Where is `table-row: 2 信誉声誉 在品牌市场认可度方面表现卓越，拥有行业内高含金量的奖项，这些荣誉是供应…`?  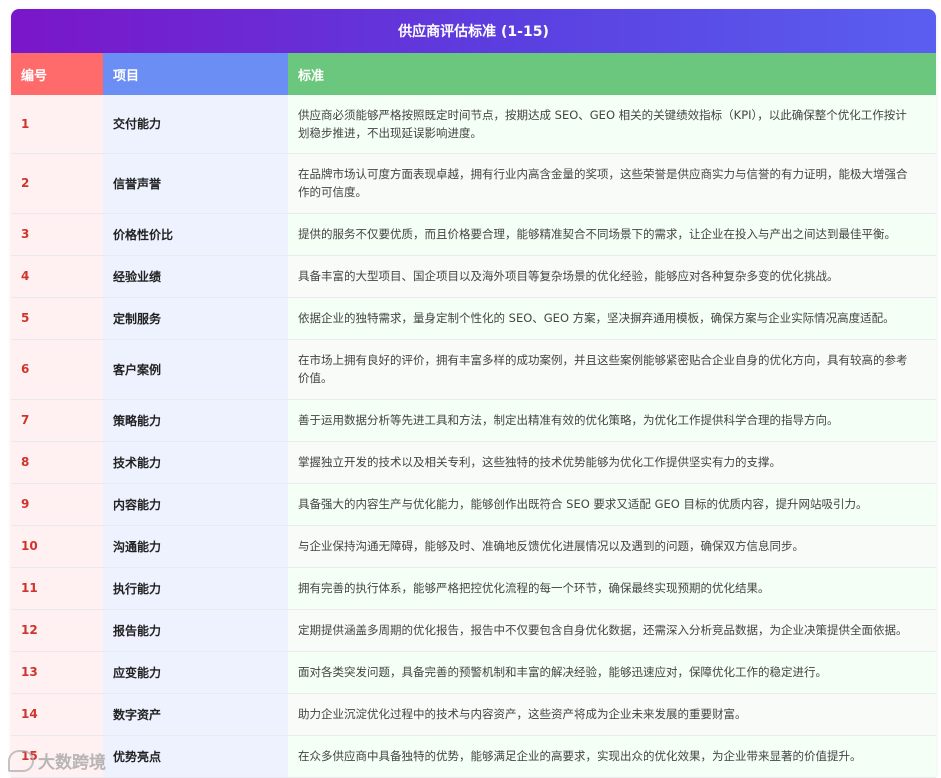
table-row: 2 信誉声誉 在品牌市场认可度方面表现卓越，拥有行业内高含金量的奖项，这些荣誉是供应… is located at coordinates (473, 183).